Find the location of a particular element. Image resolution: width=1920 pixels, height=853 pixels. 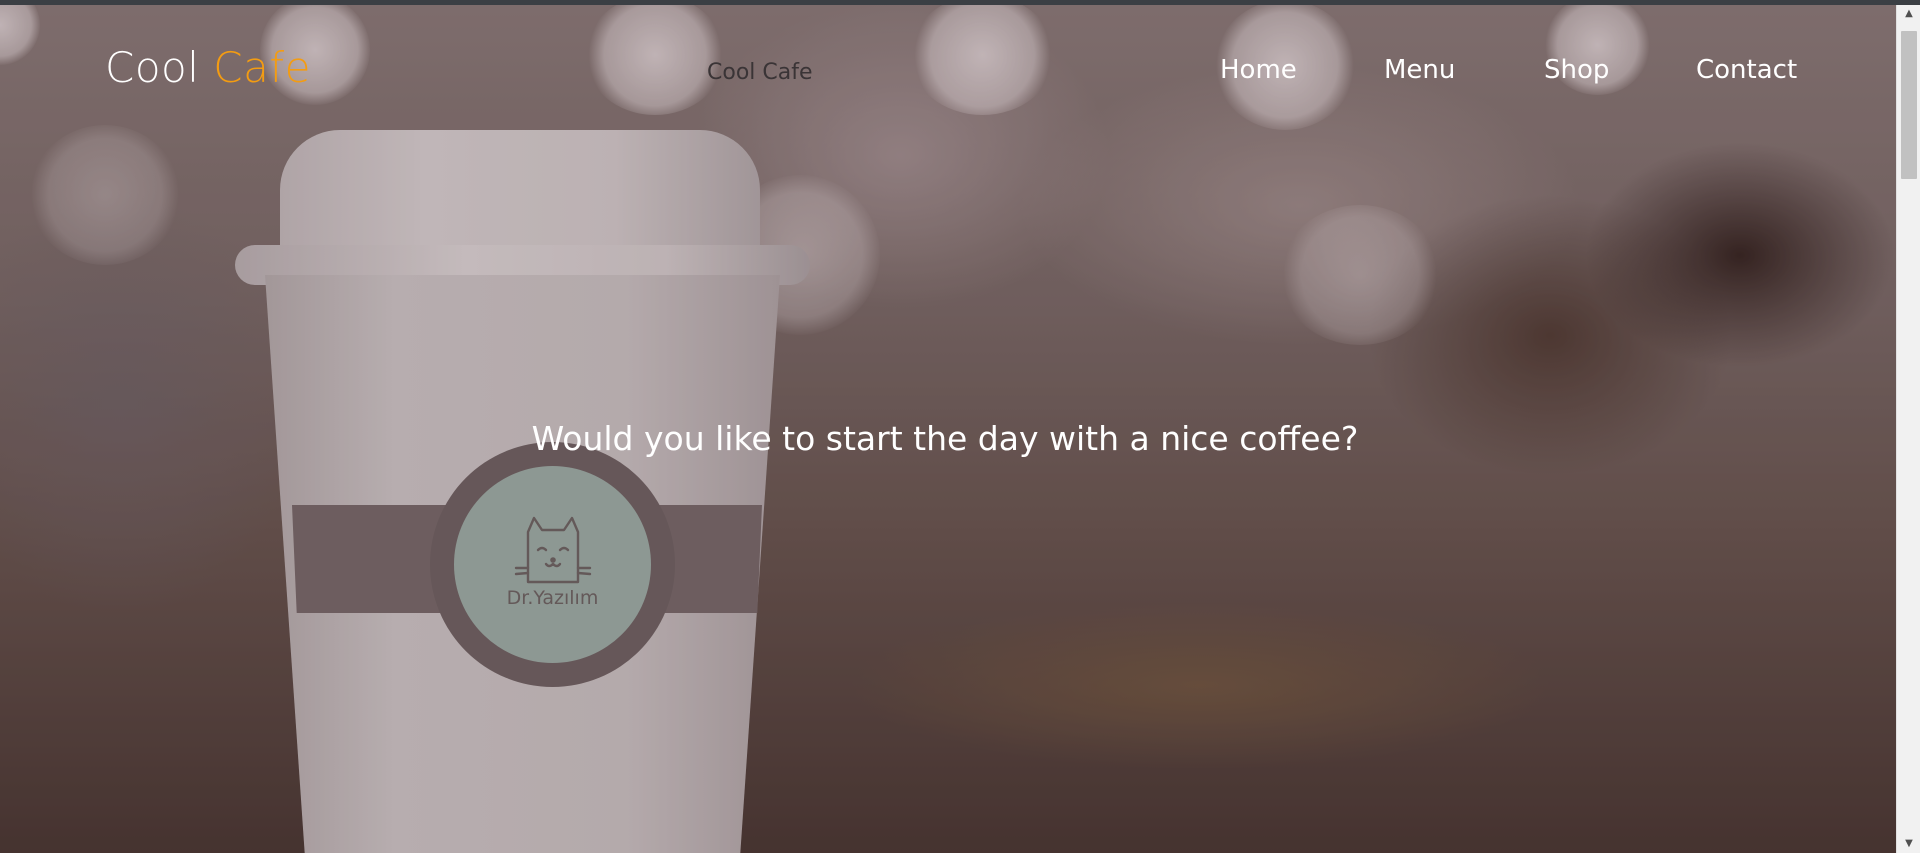

nav-item-menu: Menu is located at coordinates (1419, 70).